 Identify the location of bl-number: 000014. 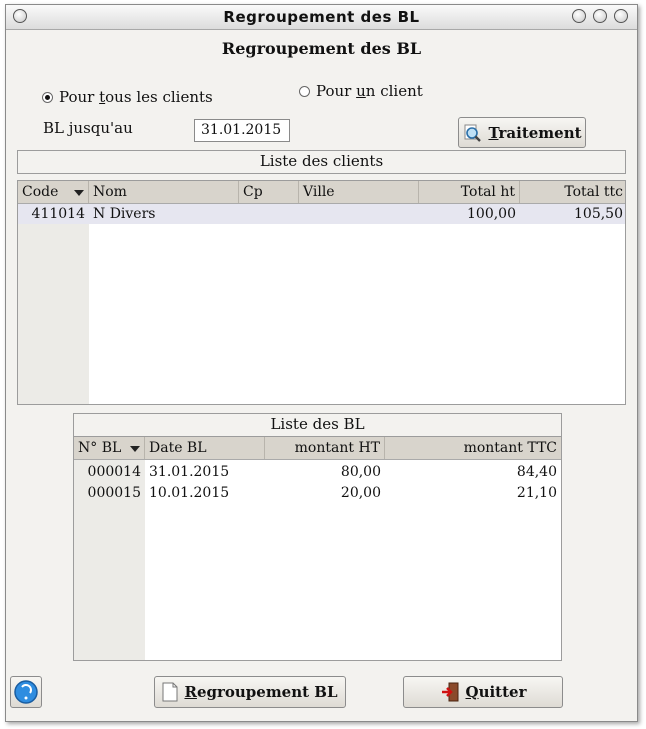
(114, 472).